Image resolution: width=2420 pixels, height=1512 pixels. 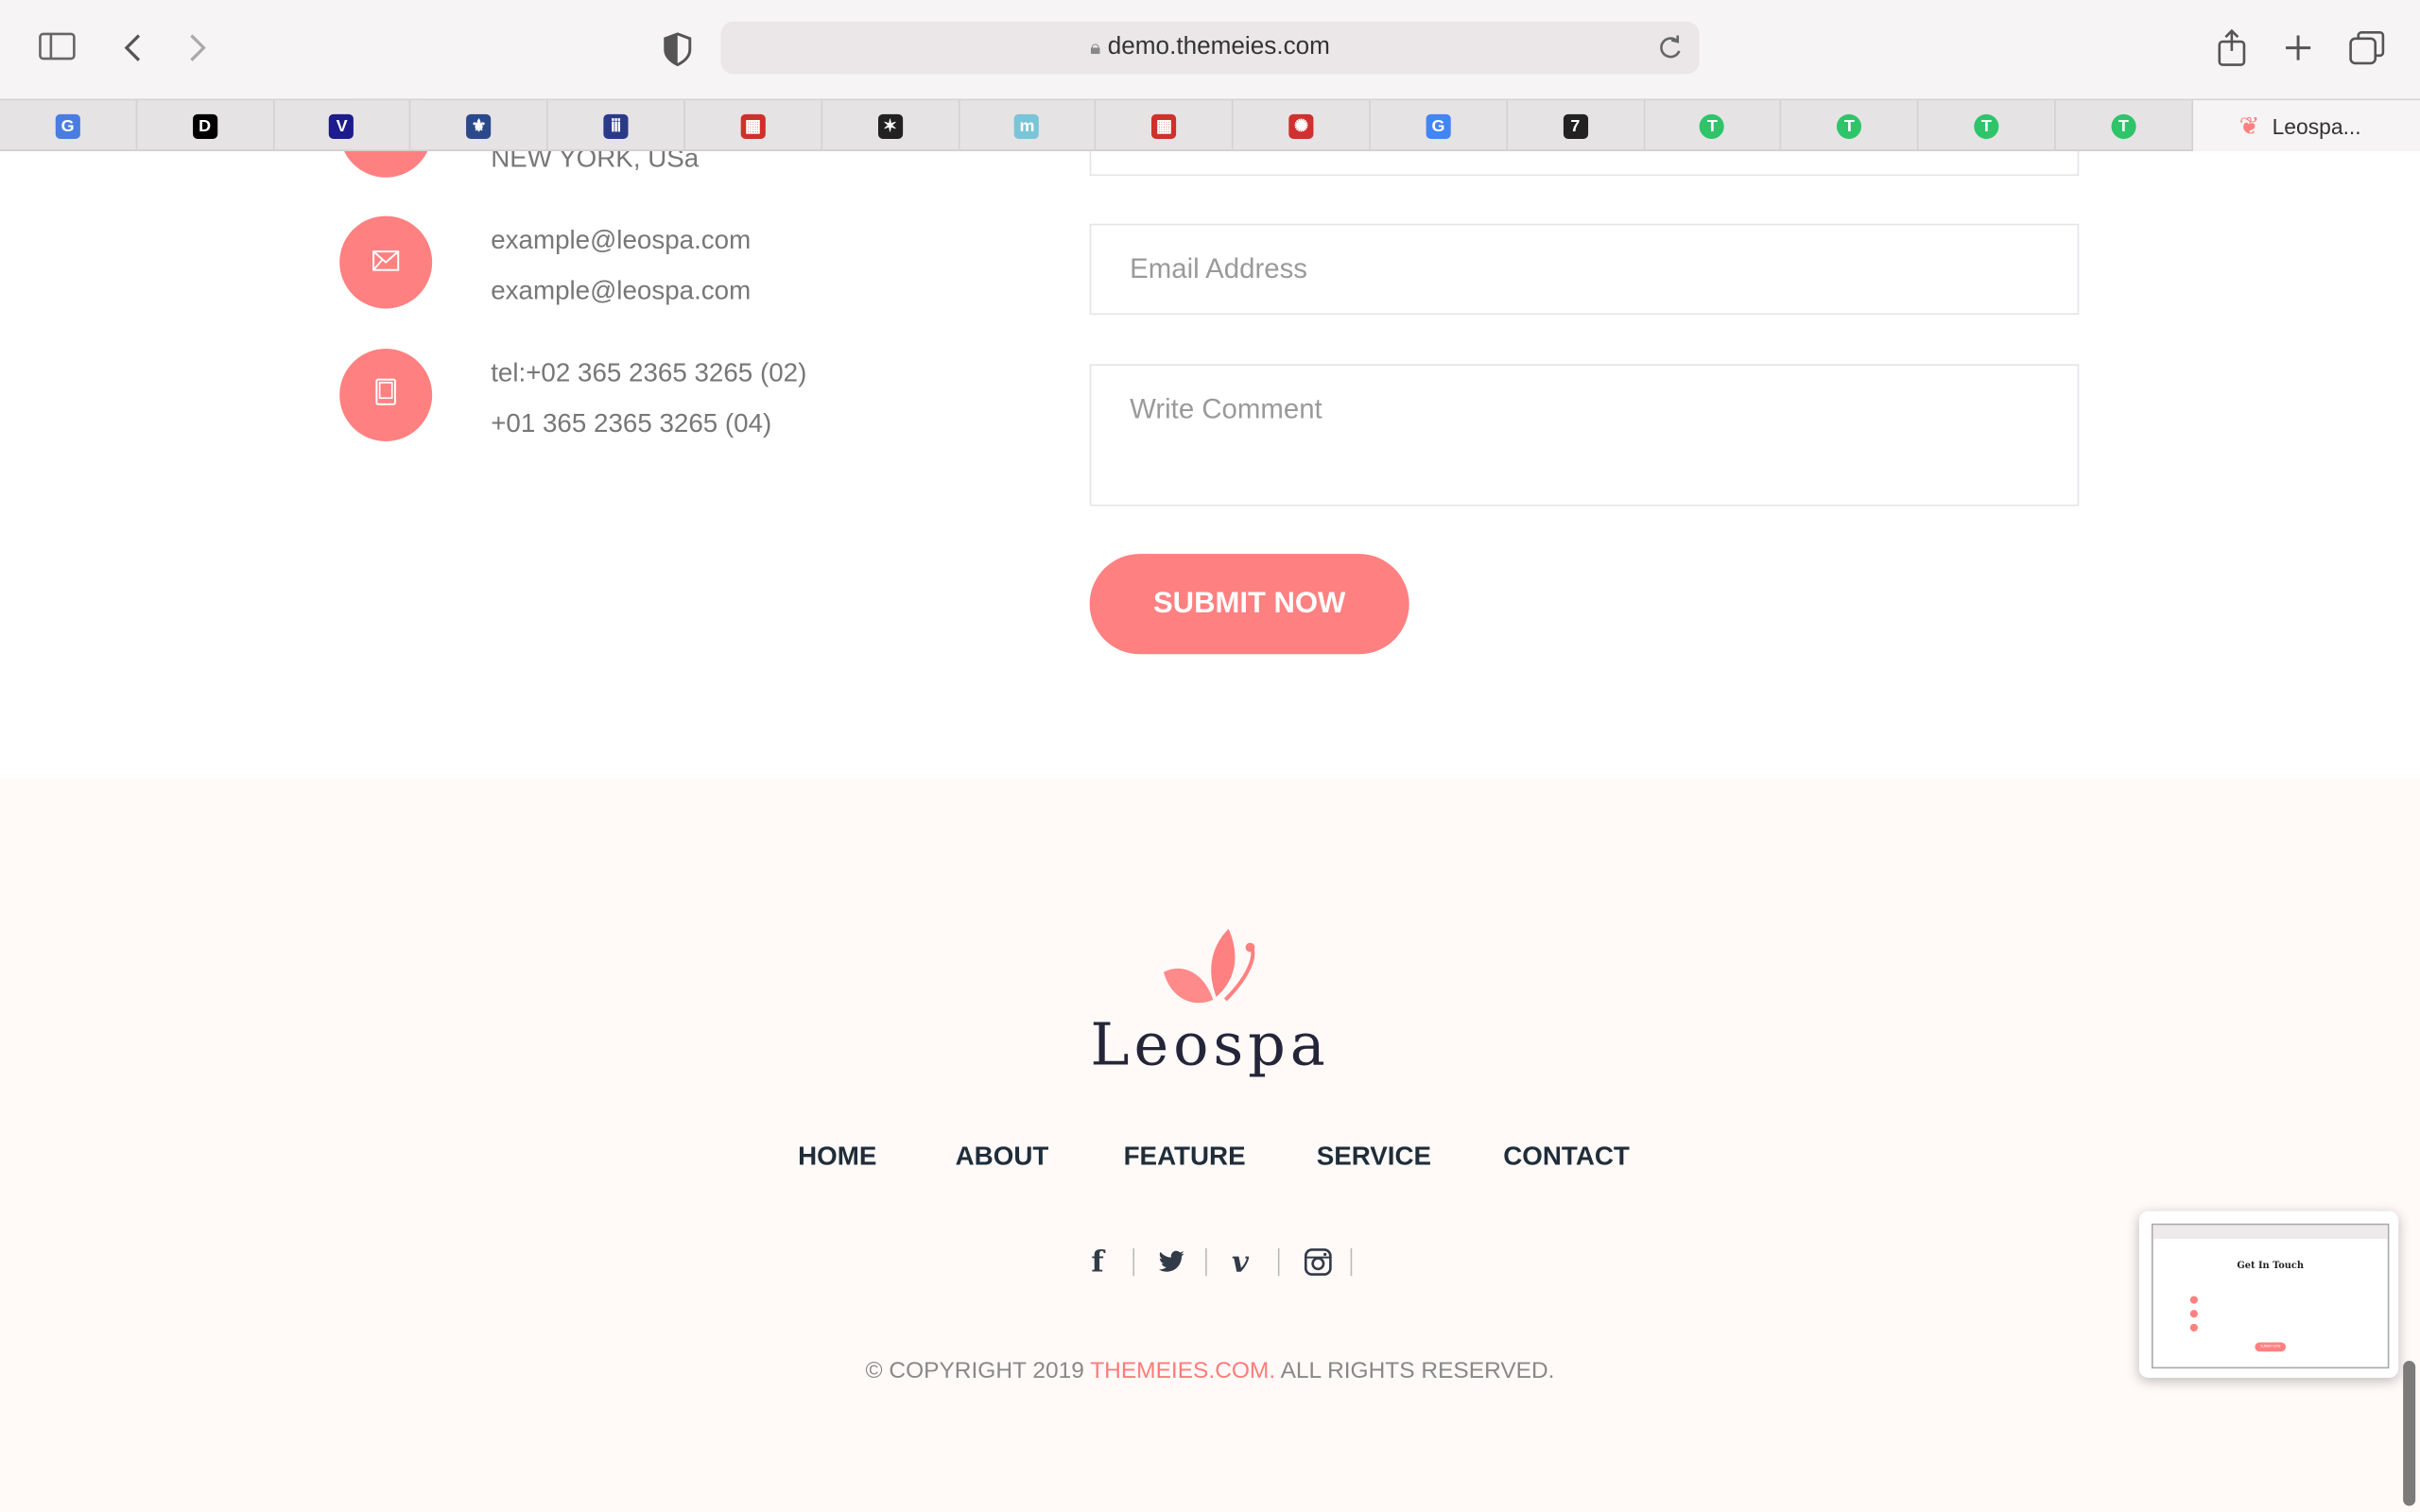 I want to click on bookmark-tab: D, so click(x=205, y=126).